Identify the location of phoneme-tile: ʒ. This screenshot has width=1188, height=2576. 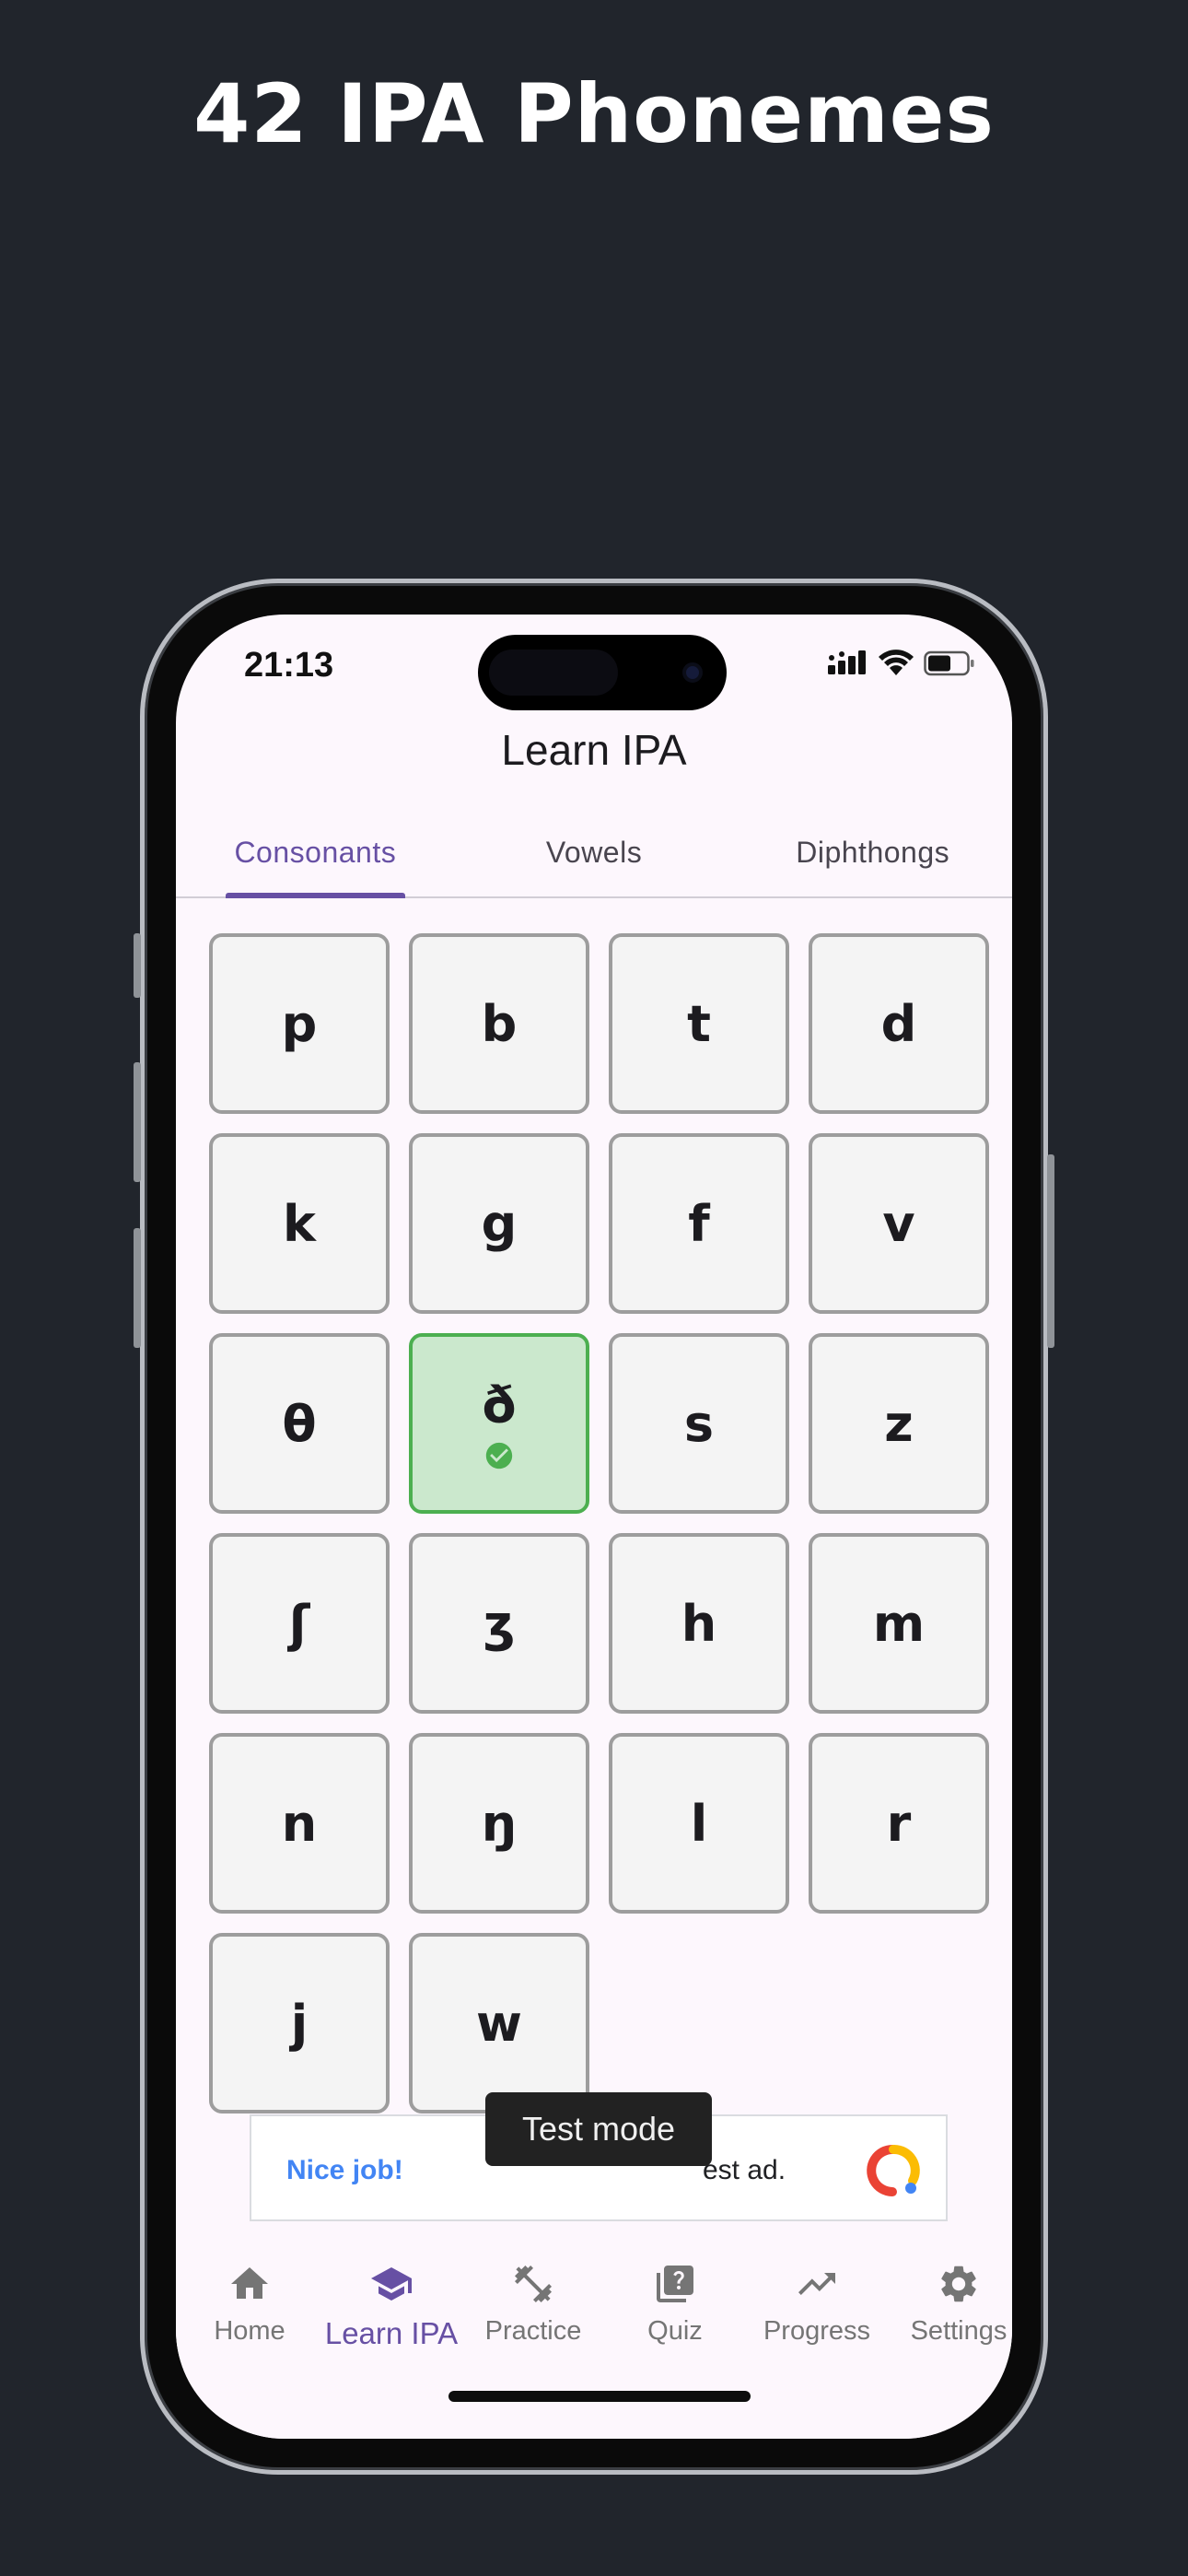
(499, 1623).